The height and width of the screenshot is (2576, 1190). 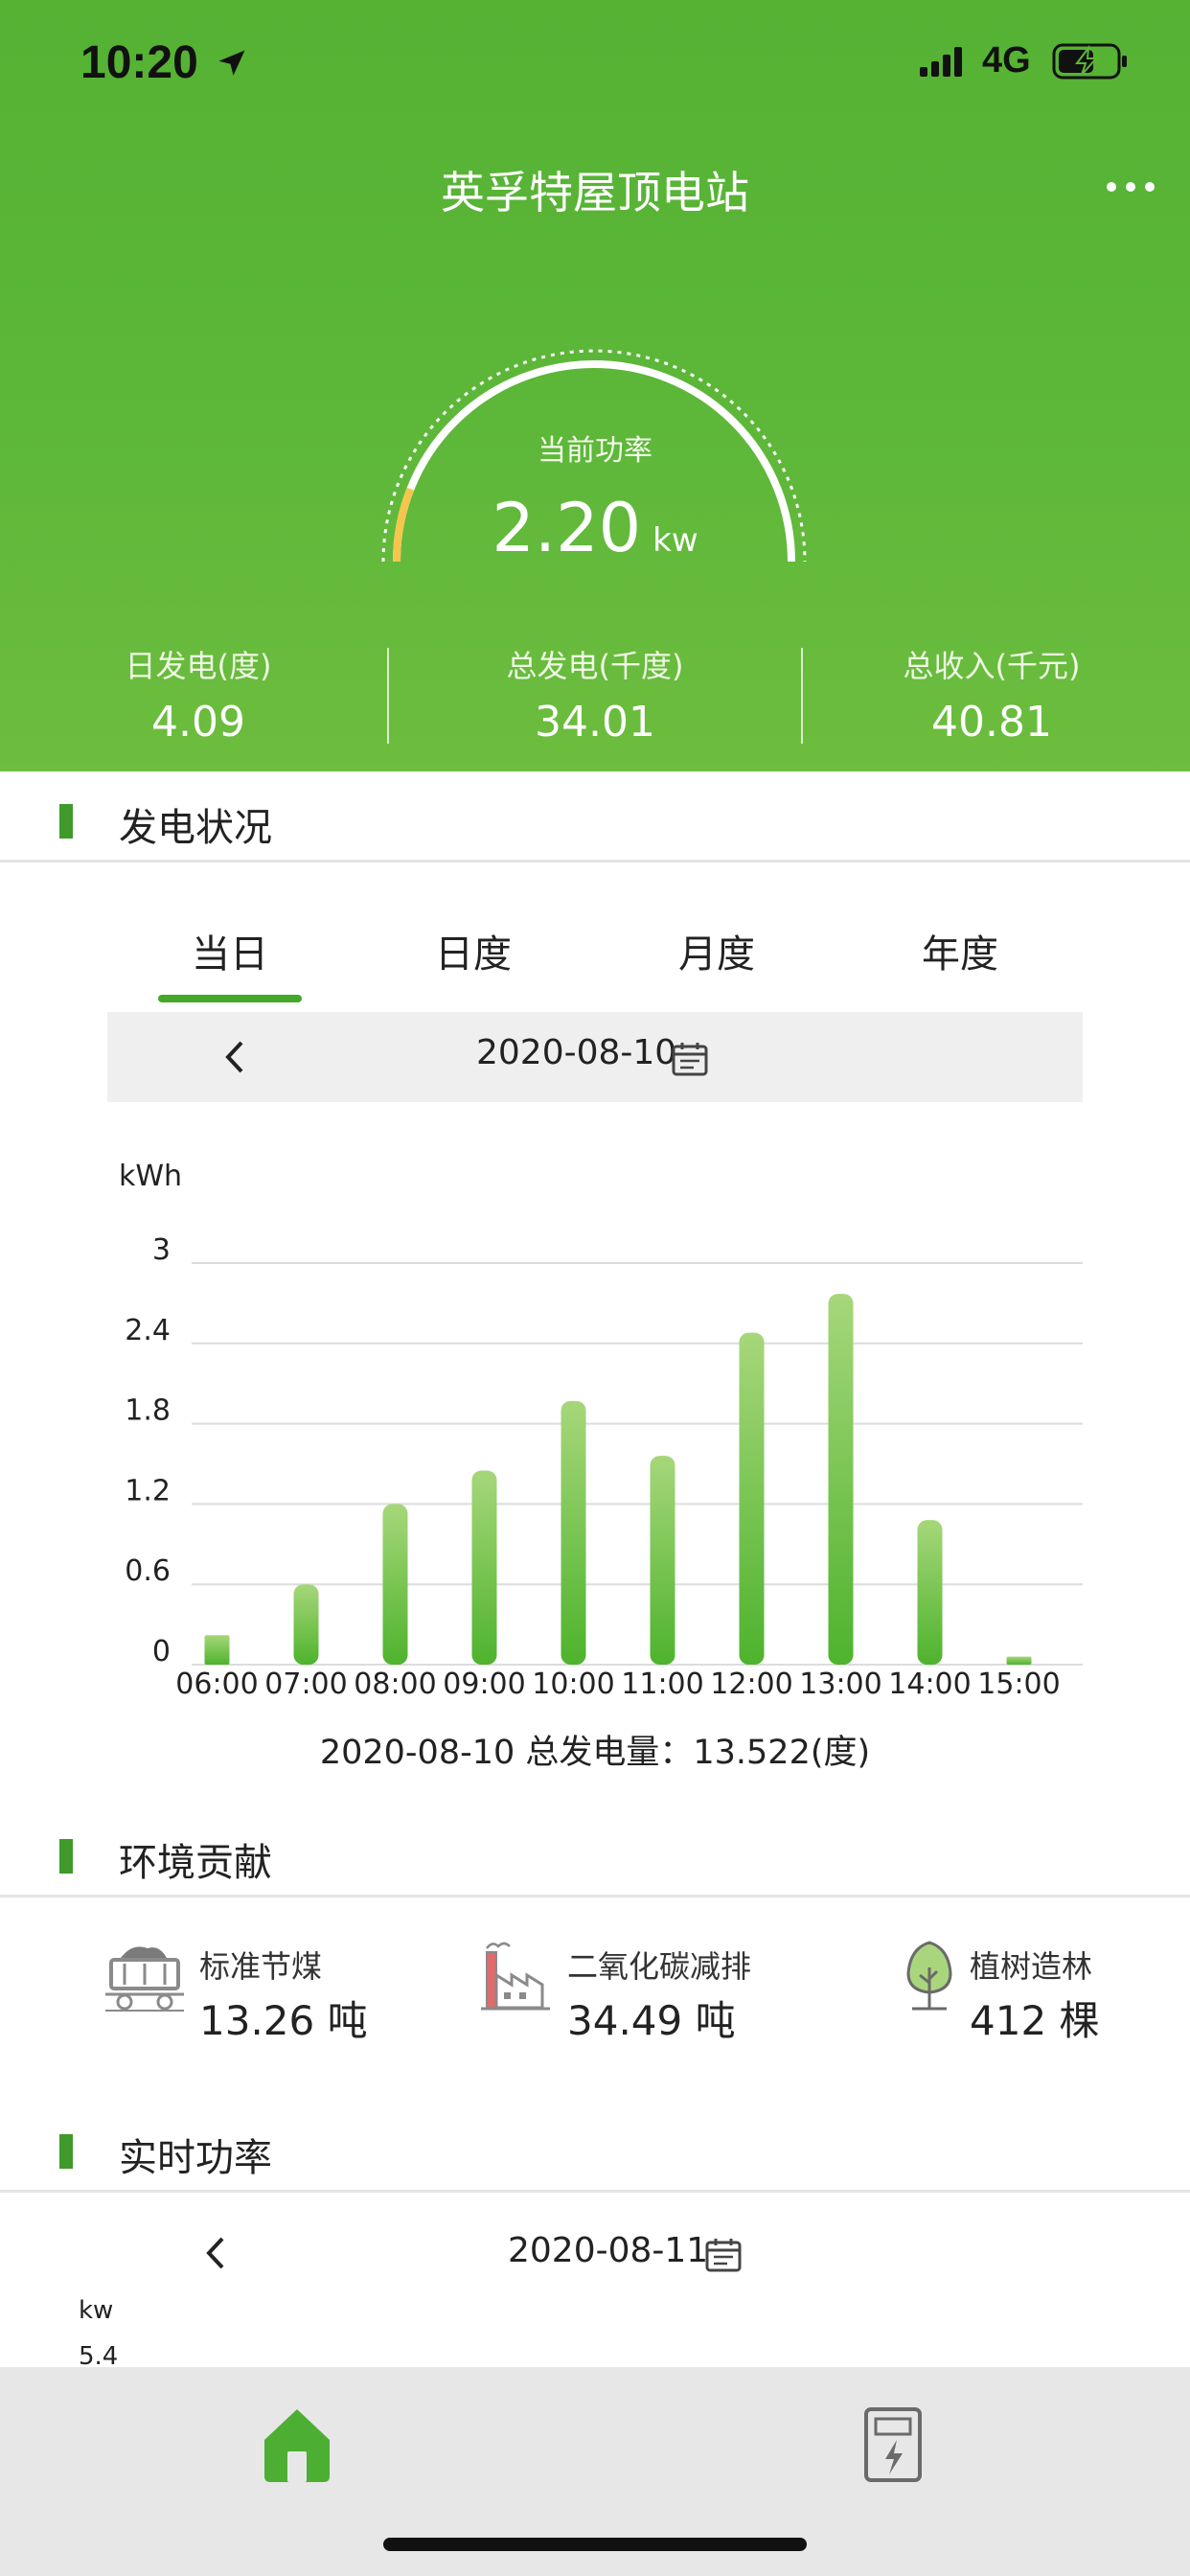 What do you see at coordinates (1019, 1660) in the screenshot?
I see `bar-15:00` at bounding box center [1019, 1660].